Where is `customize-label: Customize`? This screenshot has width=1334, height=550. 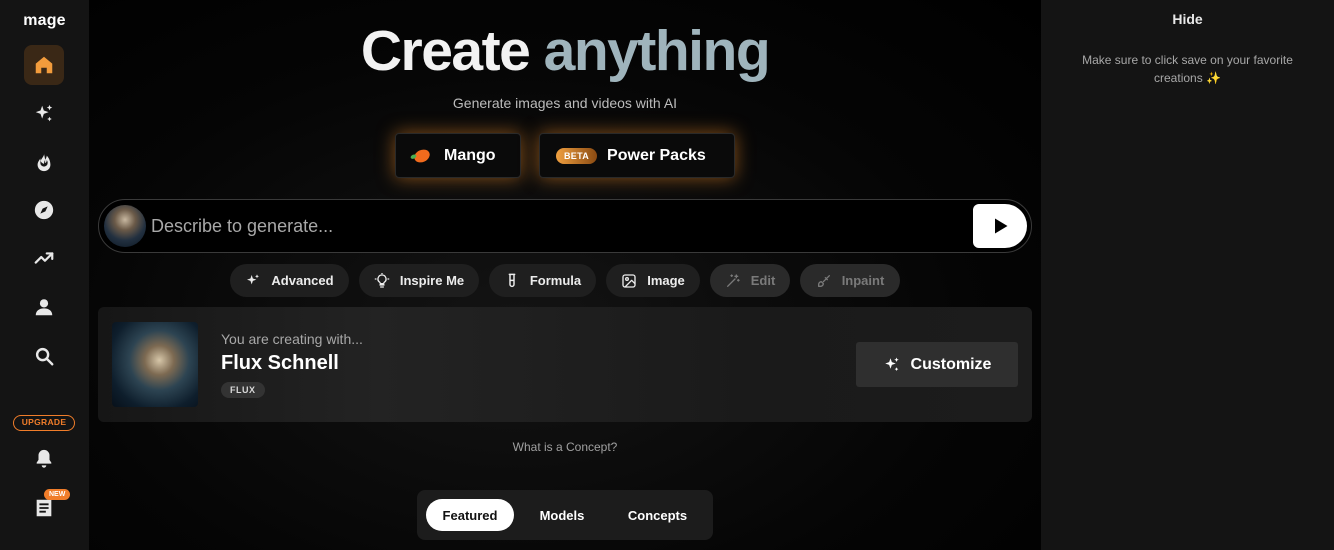 customize-label: Customize is located at coordinates (951, 364).